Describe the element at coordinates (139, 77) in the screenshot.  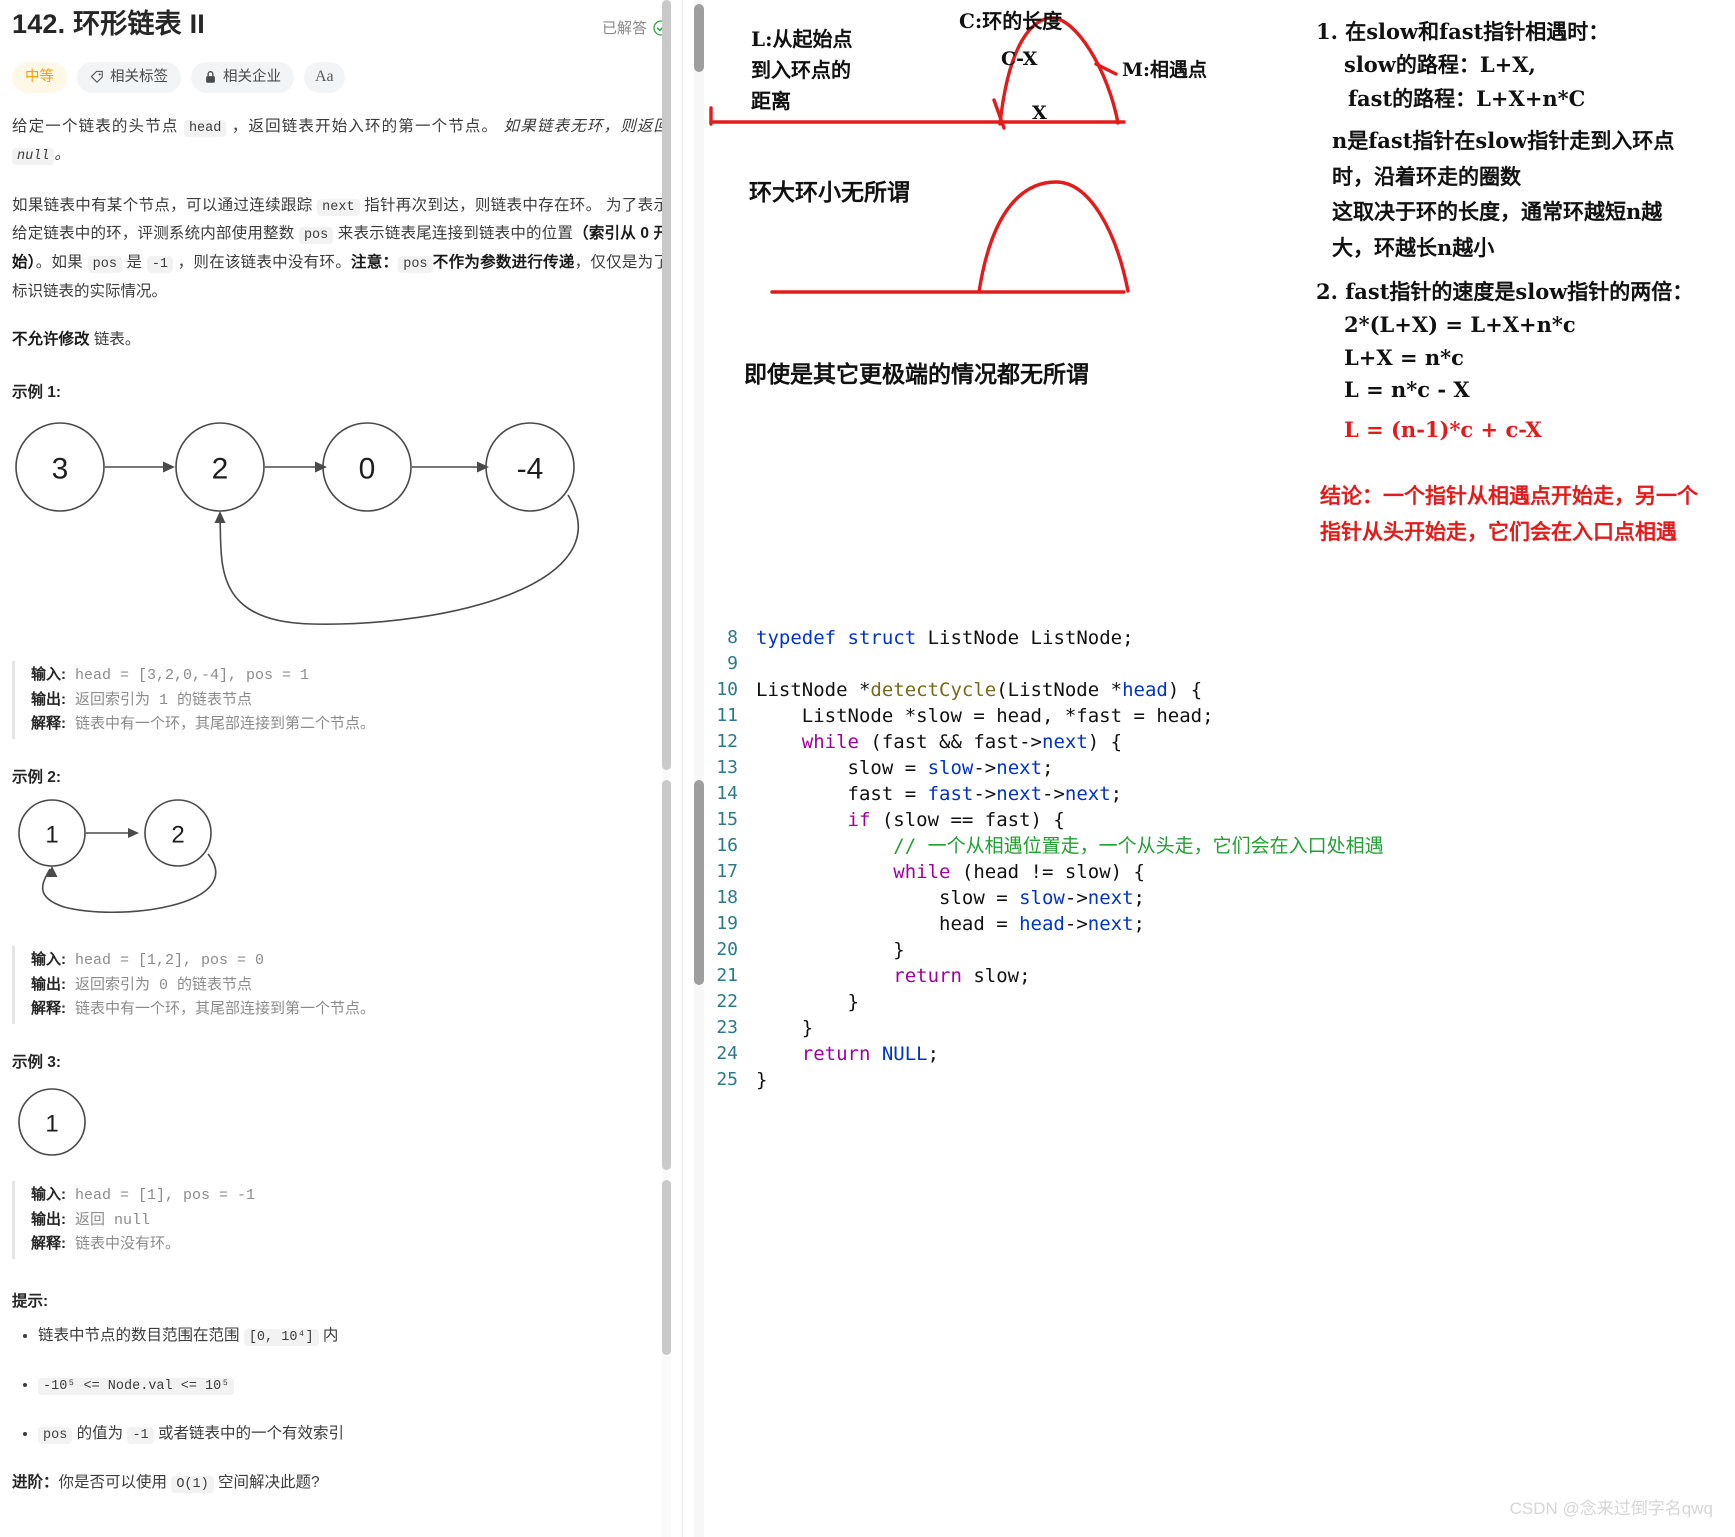
I see `related-tags-label: 相关标签` at that location.